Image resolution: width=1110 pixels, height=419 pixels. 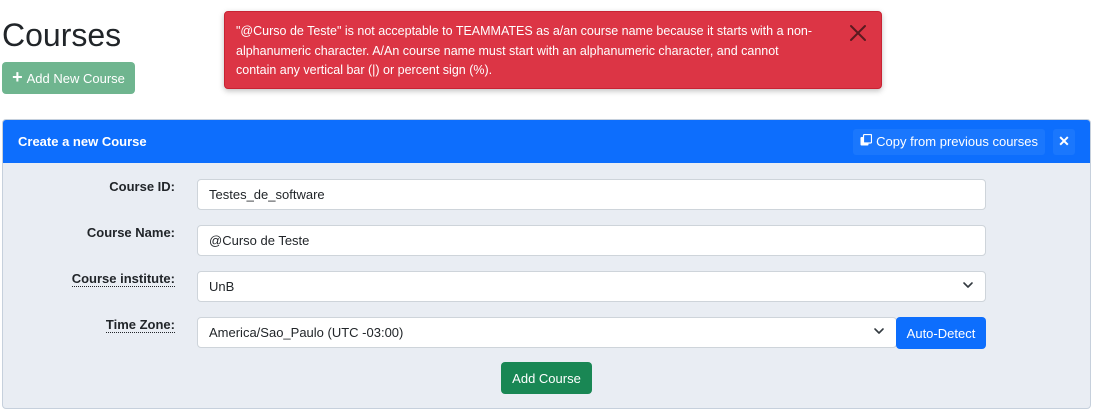 I want to click on page-title: Courses, so click(x=62, y=35).